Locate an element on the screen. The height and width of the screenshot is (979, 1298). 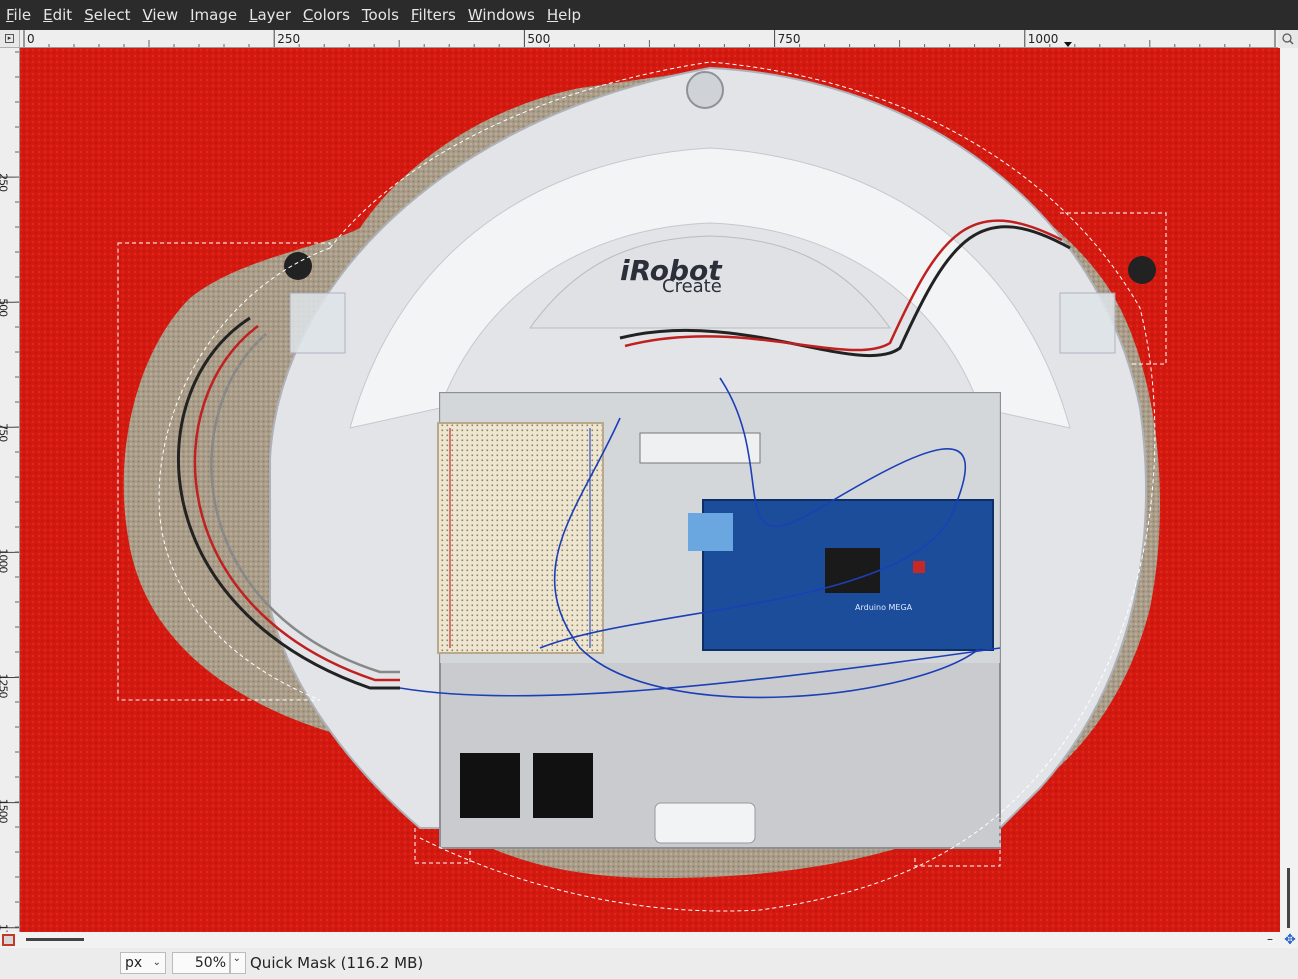
breadboard is located at coordinates (520, 538).